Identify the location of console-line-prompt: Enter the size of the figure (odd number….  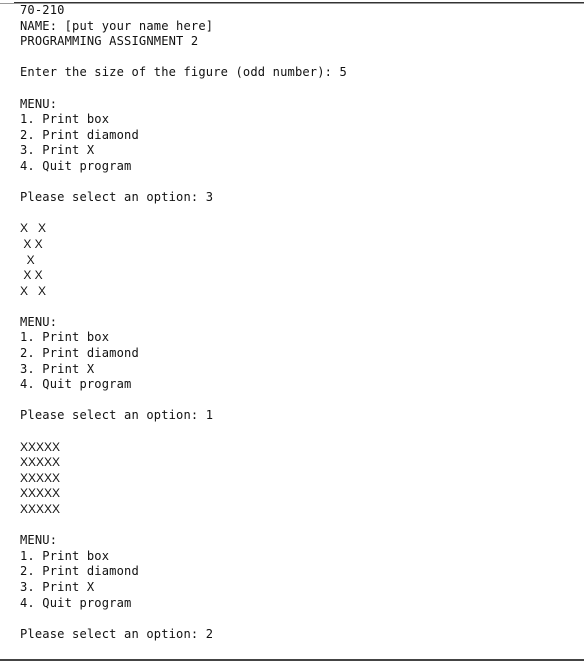
(183, 72).